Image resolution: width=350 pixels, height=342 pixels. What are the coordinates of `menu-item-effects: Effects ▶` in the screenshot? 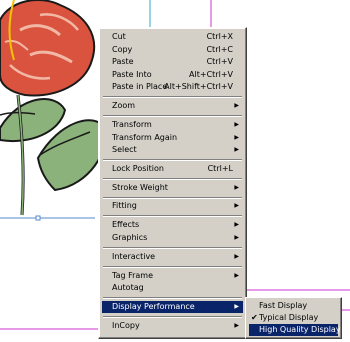 It's located at (172, 225).